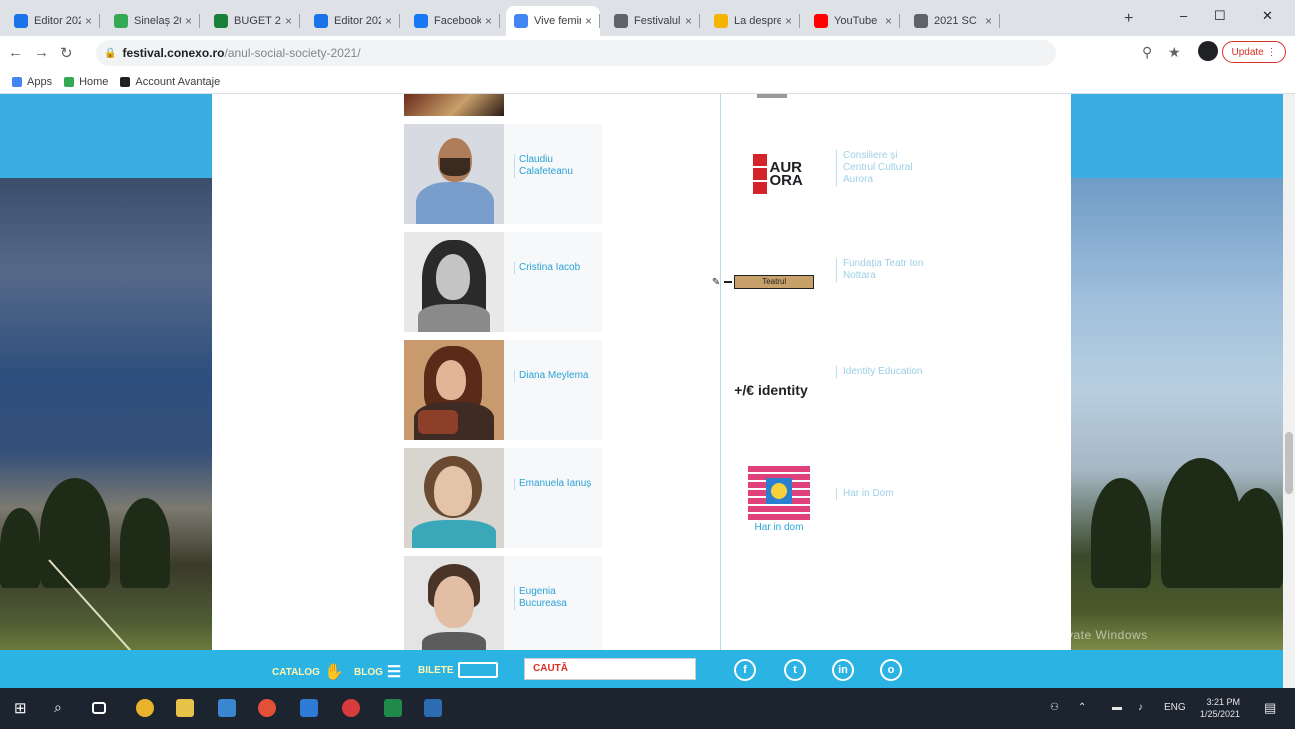  What do you see at coordinates (227, 708) in the screenshot?
I see `word-icon` at bounding box center [227, 708].